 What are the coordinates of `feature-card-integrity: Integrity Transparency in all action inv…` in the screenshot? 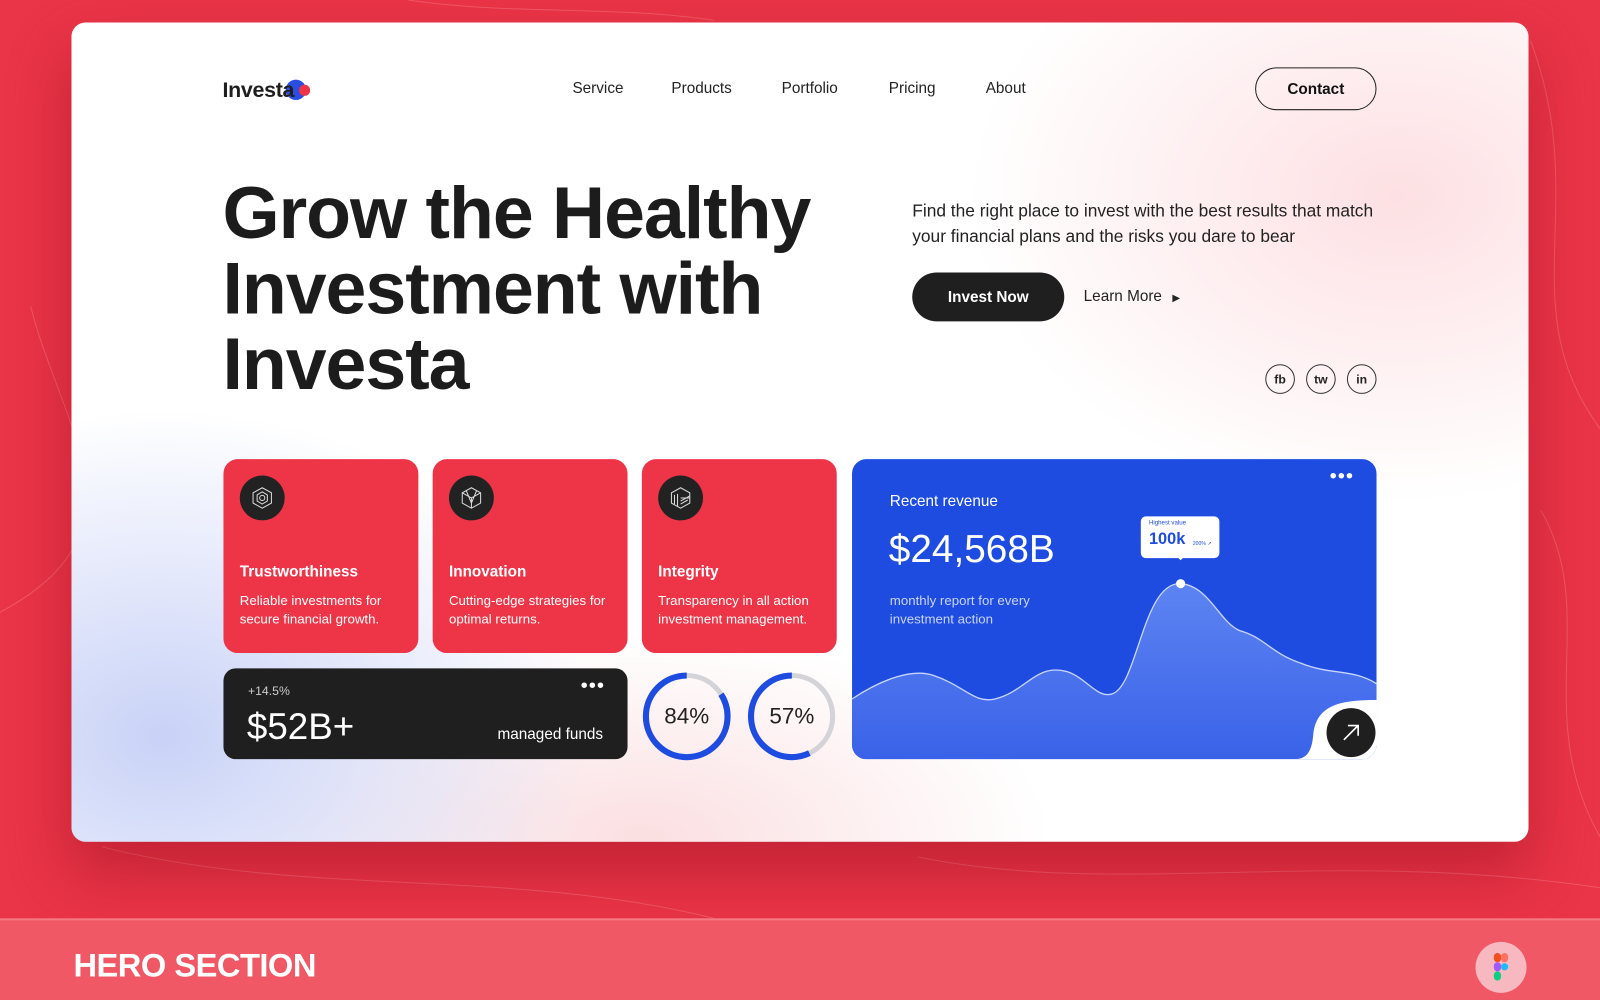 It's located at (739, 556).